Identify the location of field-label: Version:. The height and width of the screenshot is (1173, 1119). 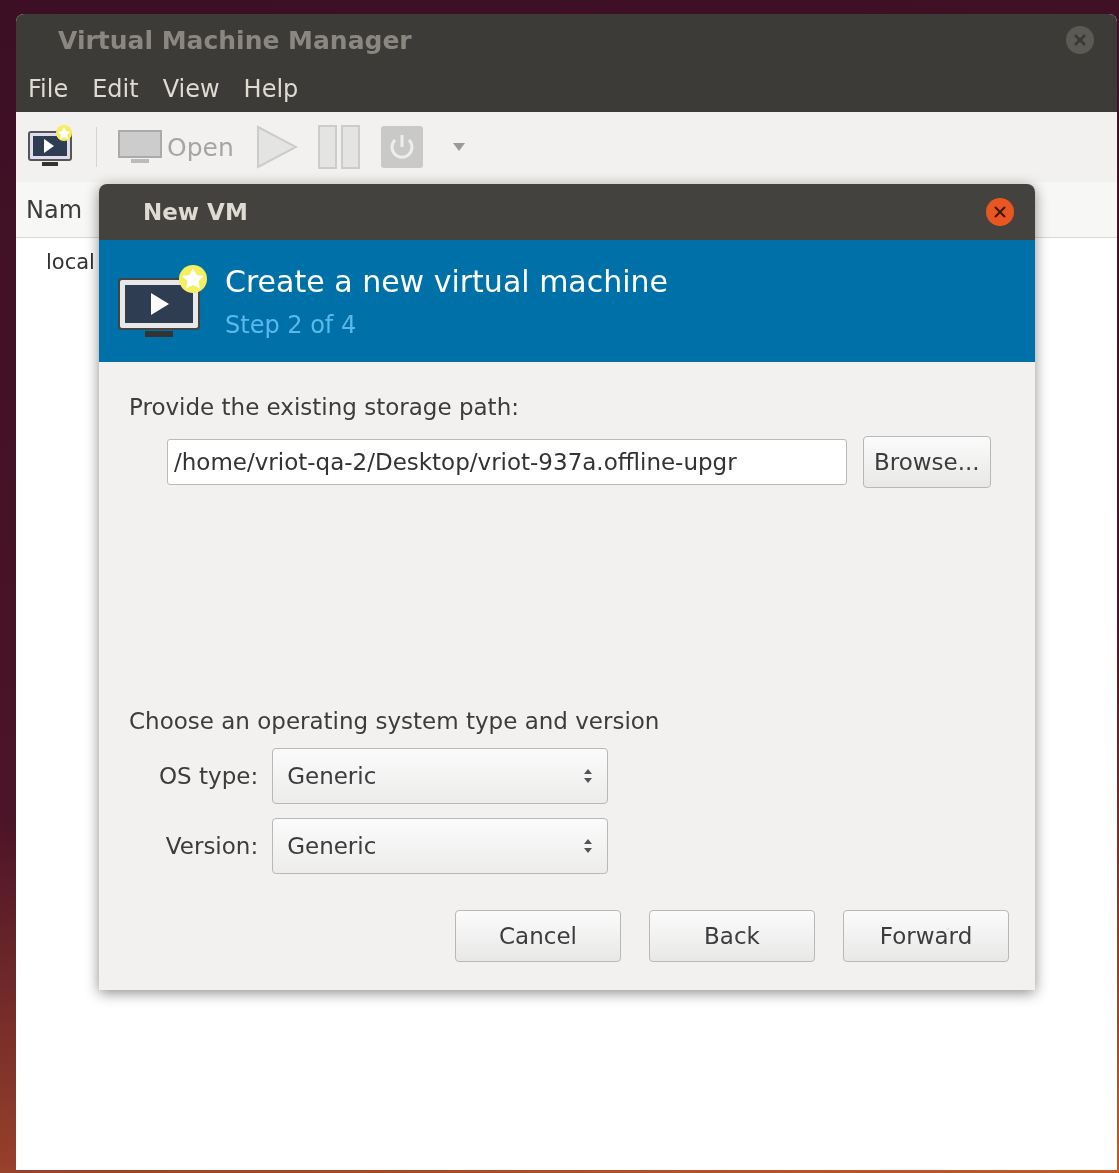
(211, 846).